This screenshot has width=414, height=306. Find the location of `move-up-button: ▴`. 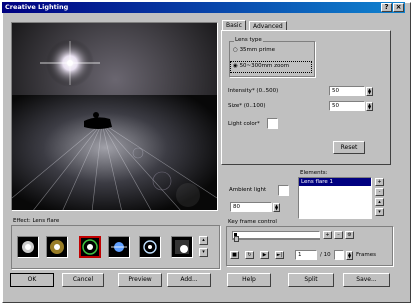

move-up-button: ▴ is located at coordinates (379, 202).